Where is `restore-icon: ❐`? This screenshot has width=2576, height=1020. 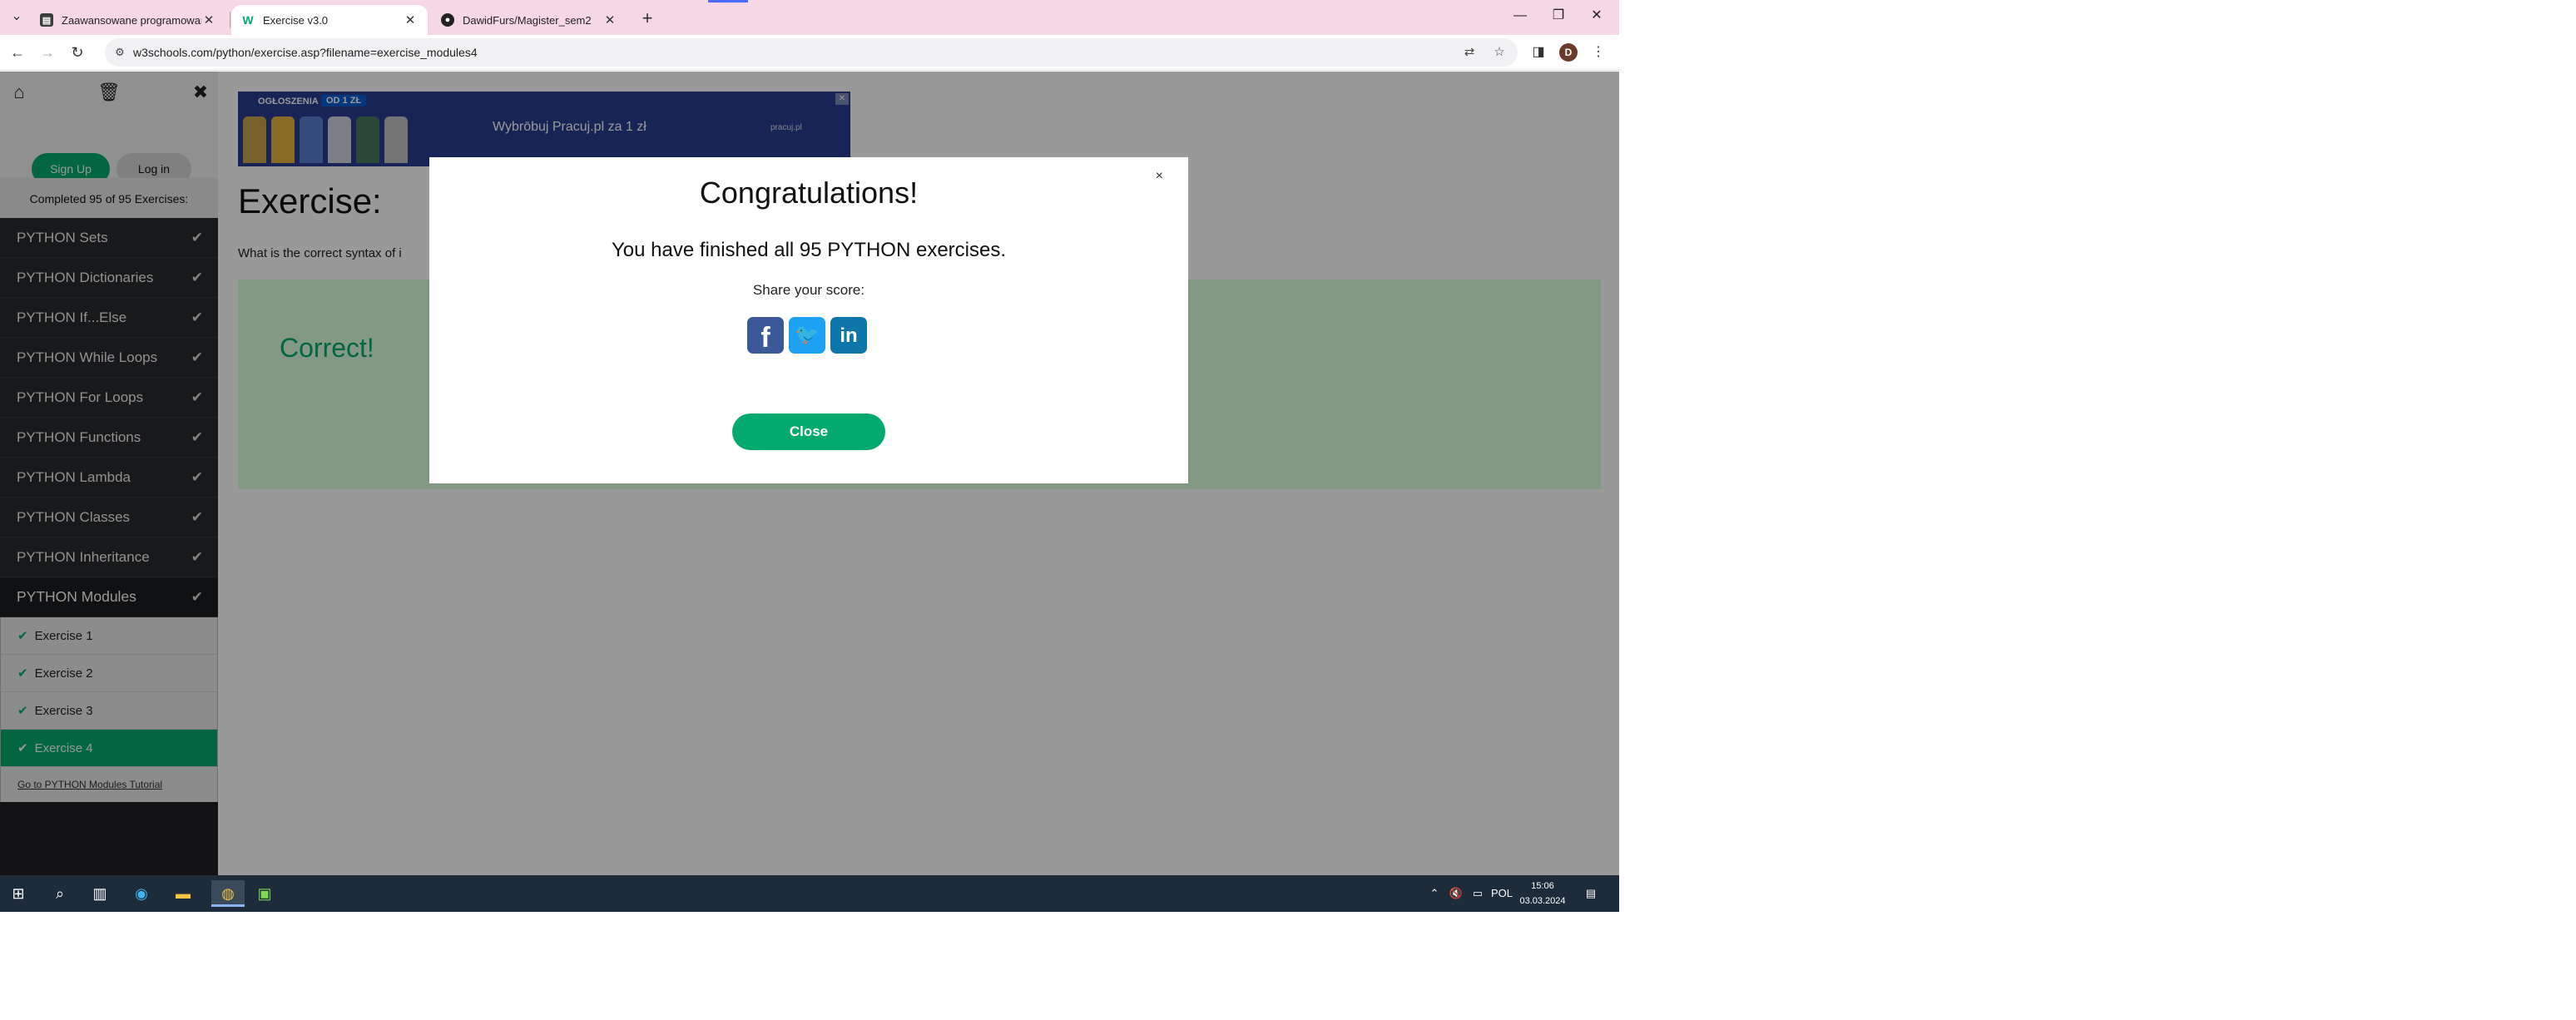
restore-icon: ❐ is located at coordinates (1559, 16).